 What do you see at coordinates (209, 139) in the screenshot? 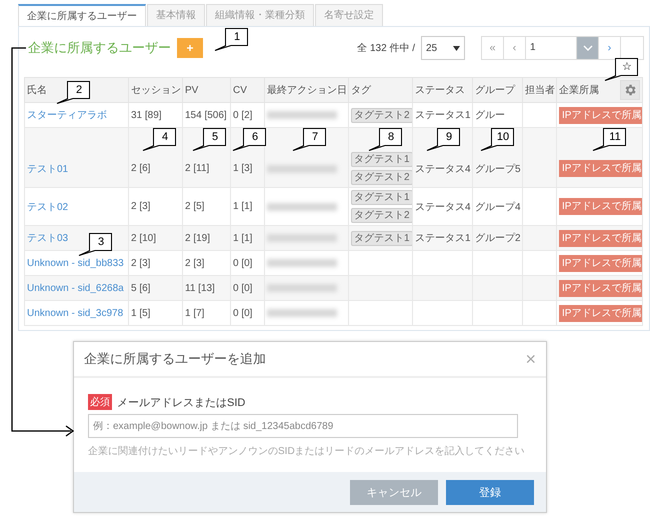
I see `callout-label: 5` at bounding box center [209, 139].